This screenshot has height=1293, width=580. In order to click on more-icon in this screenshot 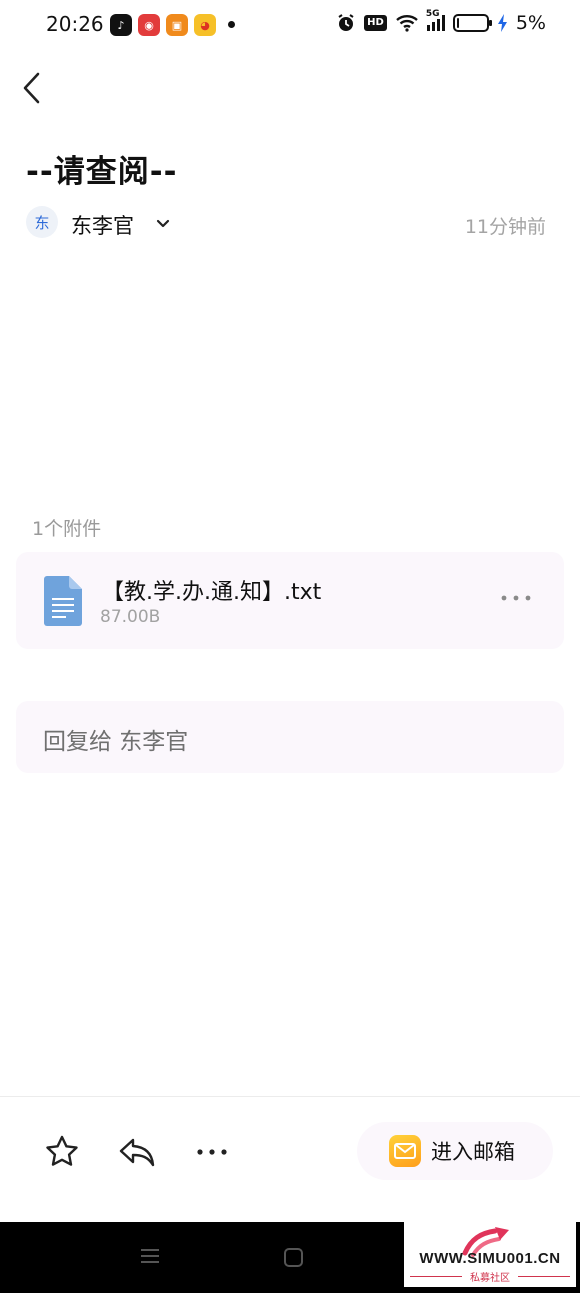, I will do `click(212, 1152)`.